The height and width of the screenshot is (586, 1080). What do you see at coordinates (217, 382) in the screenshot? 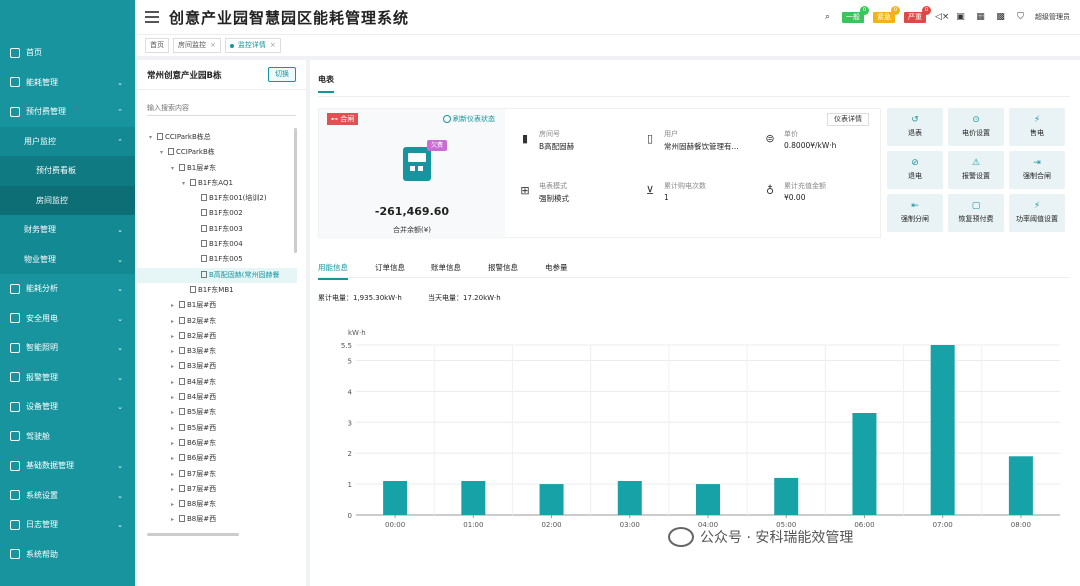
I see `tree-node: ▸ B4层#东` at bounding box center [217, 382].